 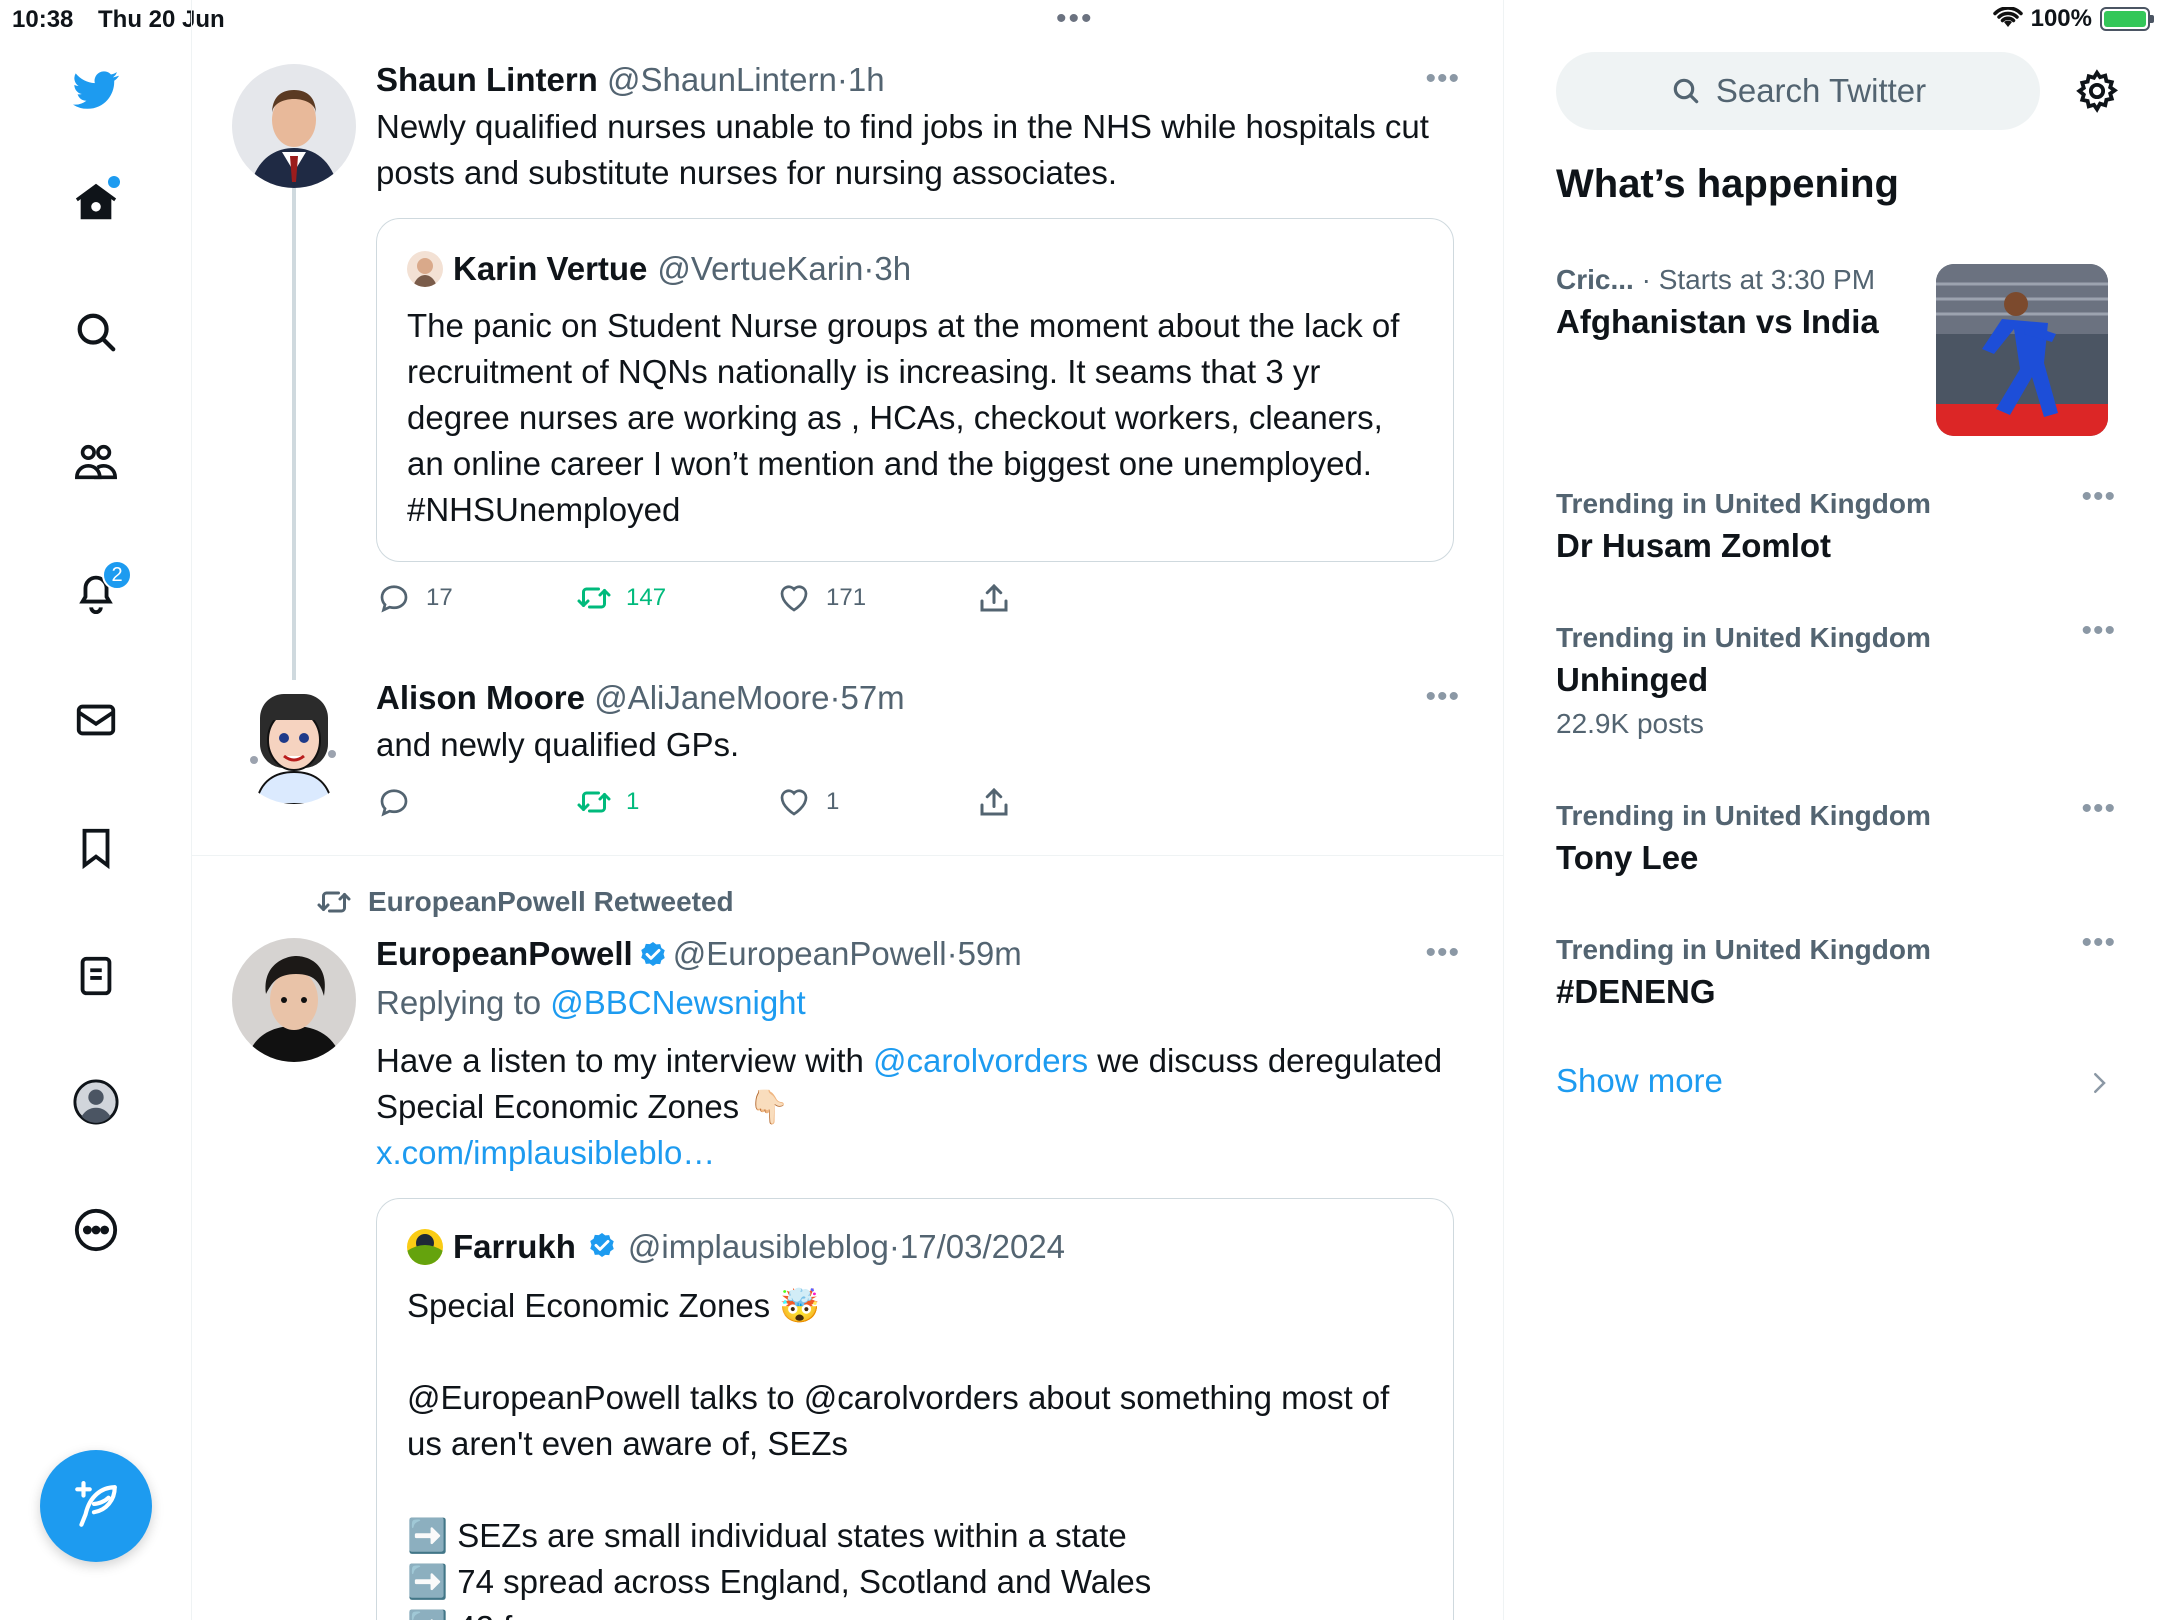 What do you see at coordinates (1632, 679) in the screenshot?
I see `trend-name: Unhinged` at bounding box center [1632, 679].